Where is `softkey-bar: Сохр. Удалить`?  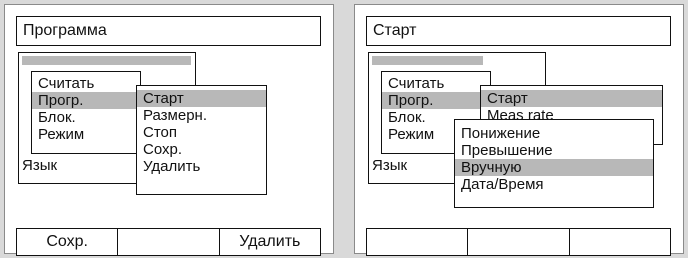 softkey-bar: Сохр. Удалить is located at coordinates (168, 242).